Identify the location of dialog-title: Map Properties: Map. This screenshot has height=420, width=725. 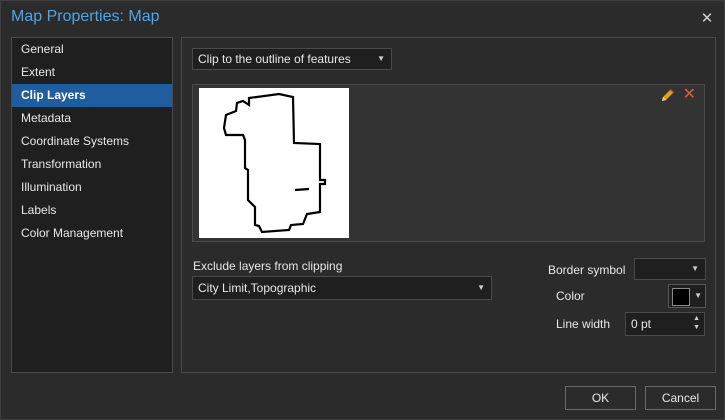
(85, 16).